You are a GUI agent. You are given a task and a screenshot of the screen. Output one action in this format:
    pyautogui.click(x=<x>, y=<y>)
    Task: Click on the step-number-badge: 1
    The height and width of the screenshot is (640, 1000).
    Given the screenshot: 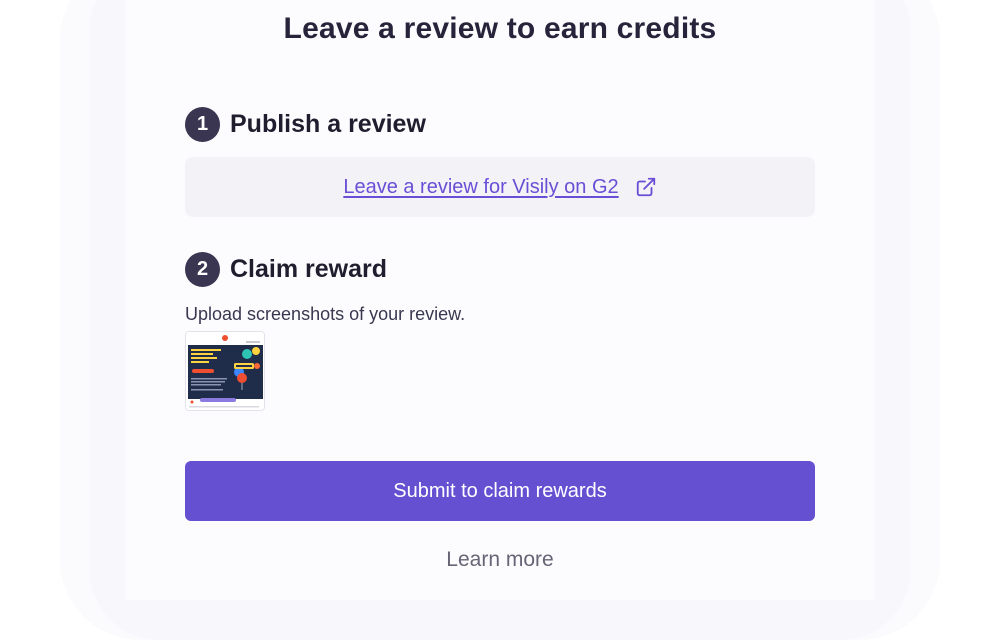 What is the action you would take?
    pyautogui.click(x=202, y=124)
    